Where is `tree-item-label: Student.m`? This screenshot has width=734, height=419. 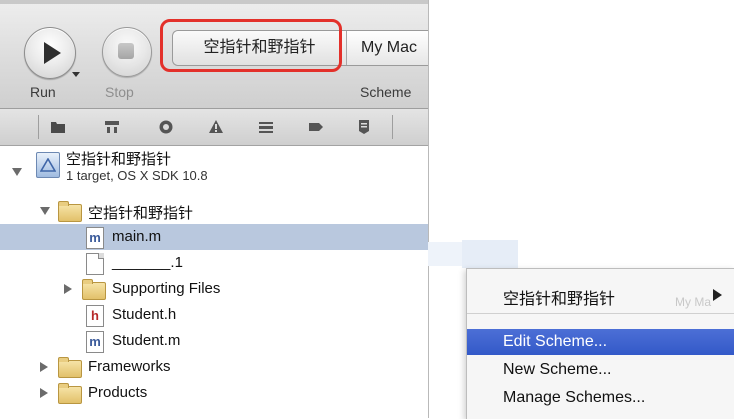 tree-item-label: Student.m is located at coordinates (146, 340).